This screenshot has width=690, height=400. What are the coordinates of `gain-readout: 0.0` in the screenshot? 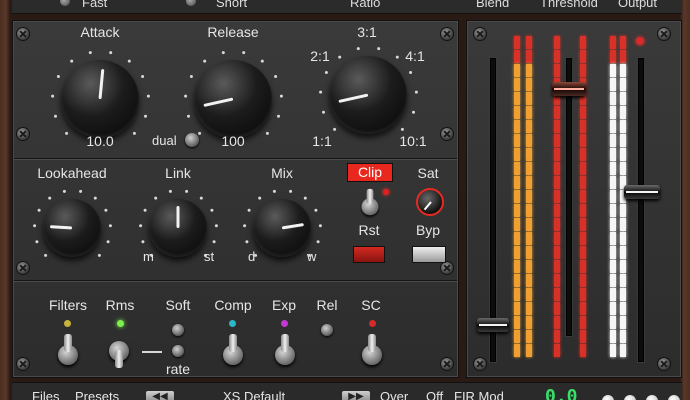 It's located at (561, 393).